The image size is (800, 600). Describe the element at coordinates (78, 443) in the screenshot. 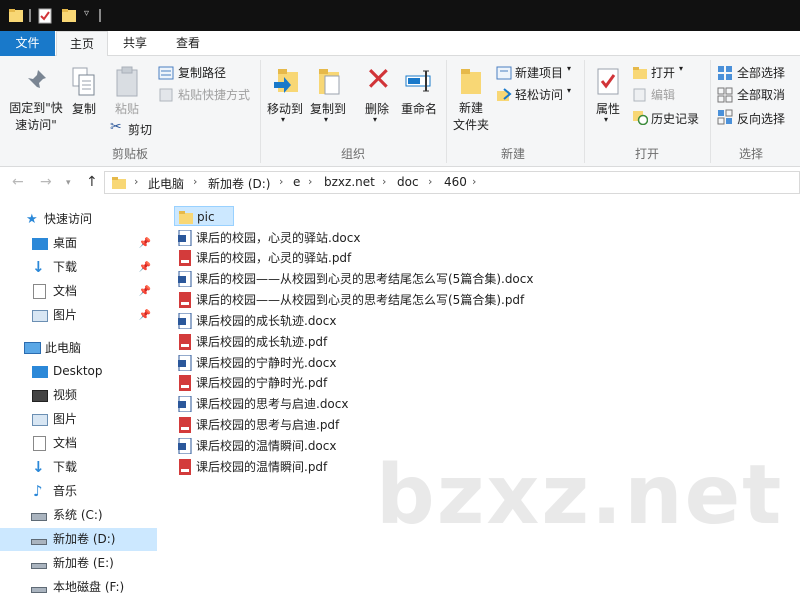

I see `sidebar-item-documents: 文档` at that location.